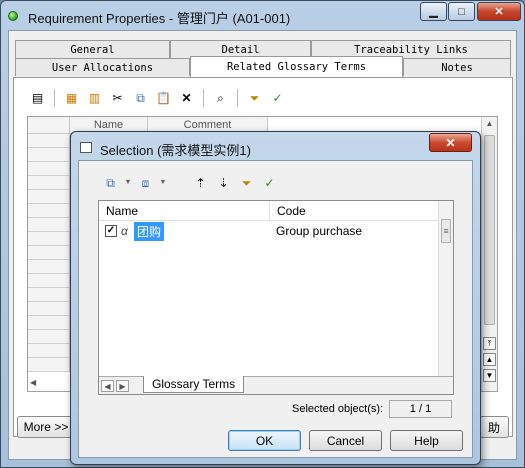  What do you see at coordinates (445, 288) in the screenshot?
I see `list-vertical-scrollbar: ≡` at bounding box center [445, 288].